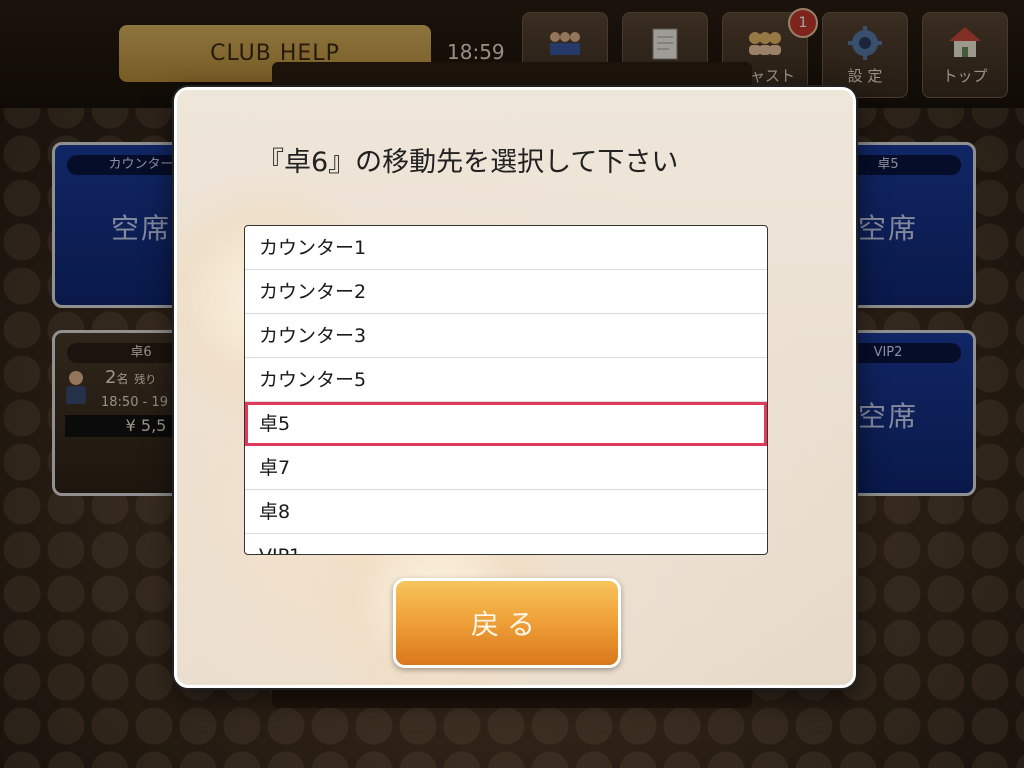 Image resolution: width=1024 pixels, height=768 pixels. I want to click on list-item: カウンター3, so click(506, 336).